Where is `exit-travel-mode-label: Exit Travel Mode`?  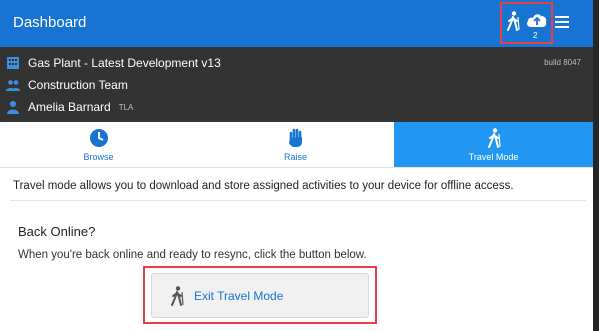
exit-travel-mode-label: Exit Travel Mode is located at coordinates (239, 296).